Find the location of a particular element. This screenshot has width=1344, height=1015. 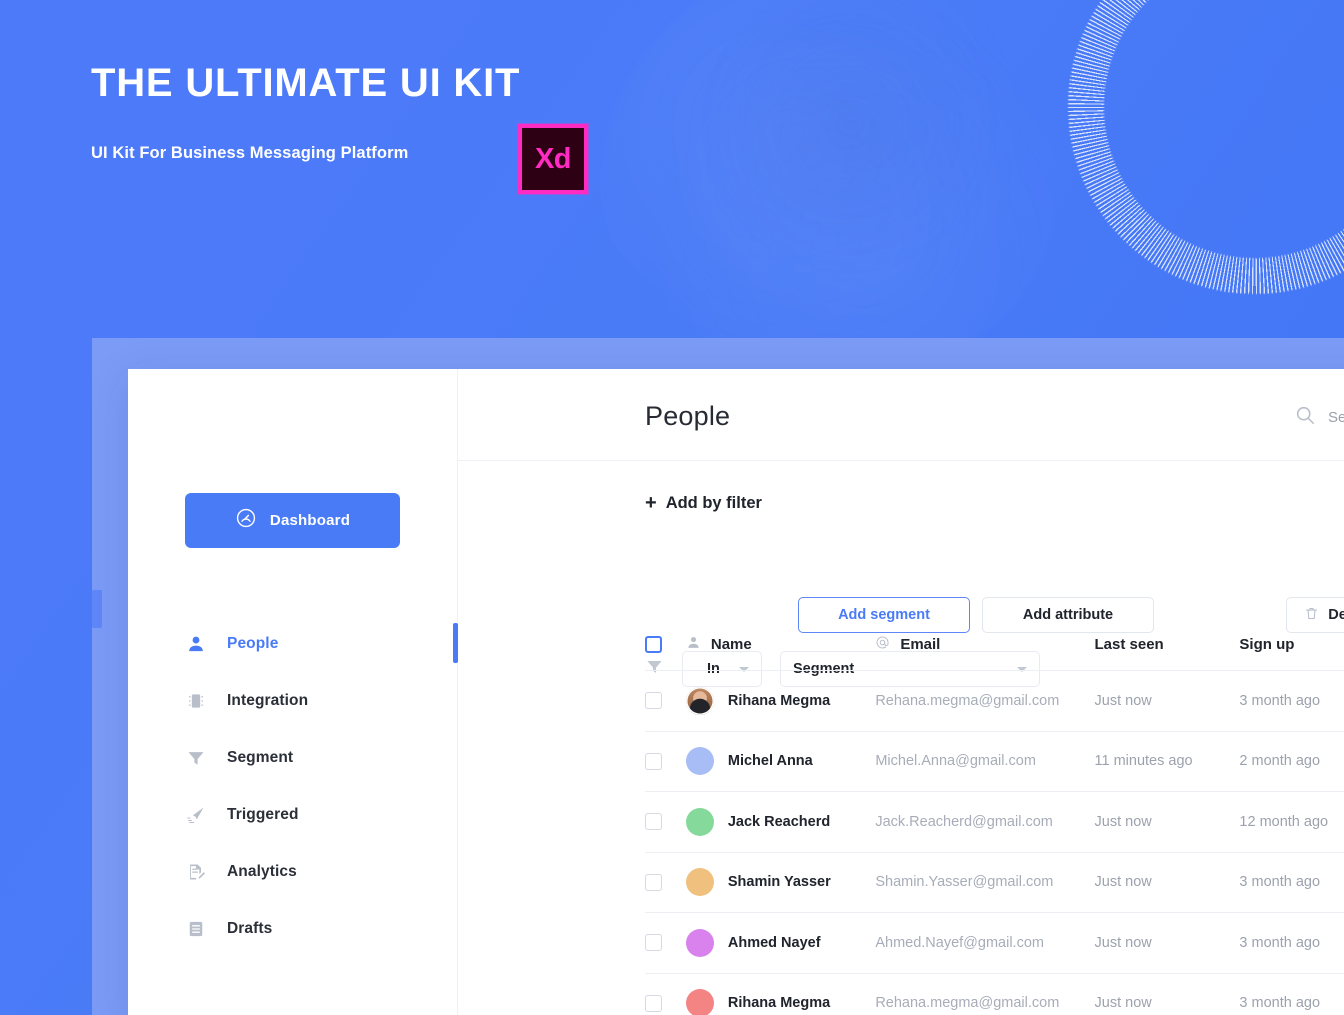

column-header-sign-up: Sign up is located at coordinates (1291, 644).